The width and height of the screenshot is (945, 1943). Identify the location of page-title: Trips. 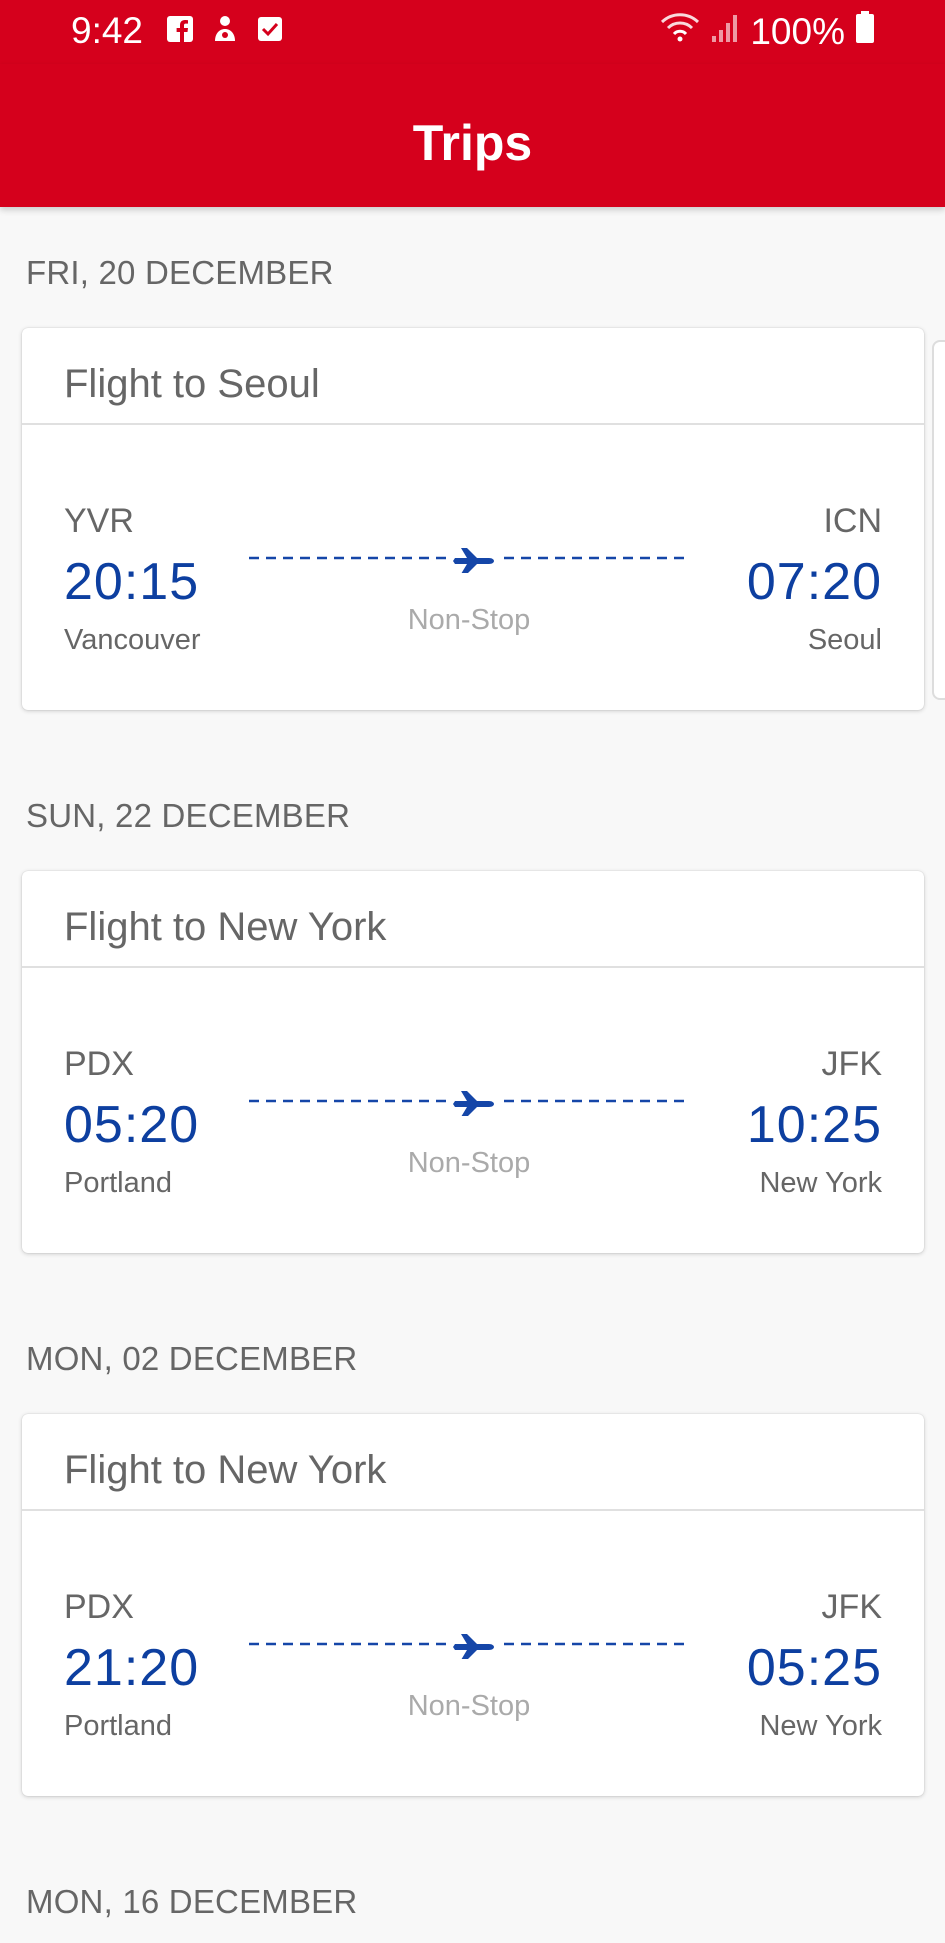
(472, 143).